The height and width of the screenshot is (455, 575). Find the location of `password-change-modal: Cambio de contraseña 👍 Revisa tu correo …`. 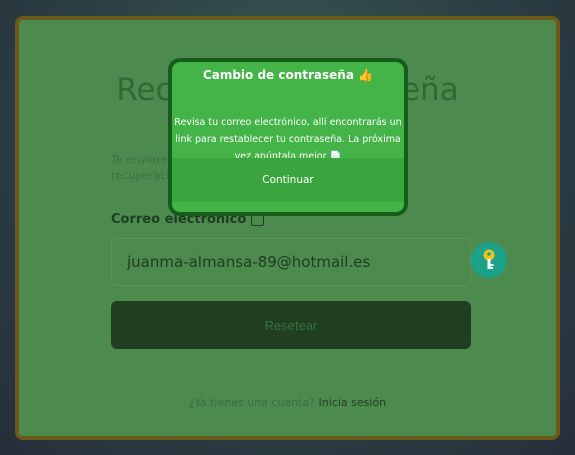

password-change-modal: Cambio de contraseña 👍 Revisa tu correo … is located at coordinates (288, 137).